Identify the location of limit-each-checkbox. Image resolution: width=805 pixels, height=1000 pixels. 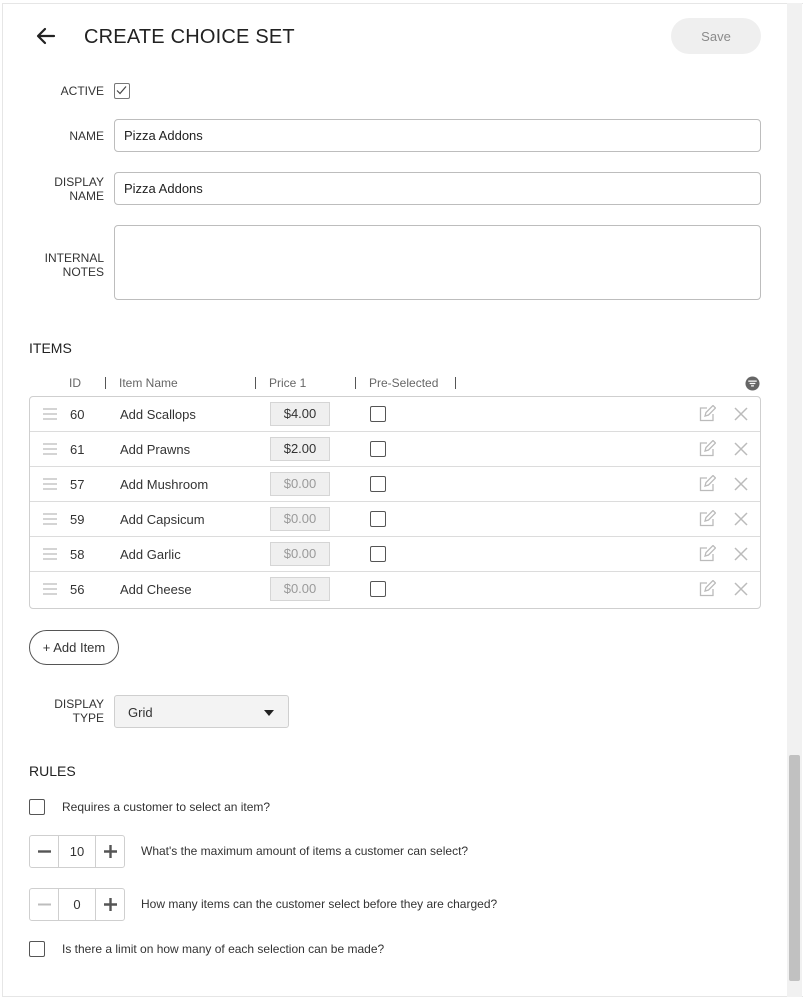
(37, 949).